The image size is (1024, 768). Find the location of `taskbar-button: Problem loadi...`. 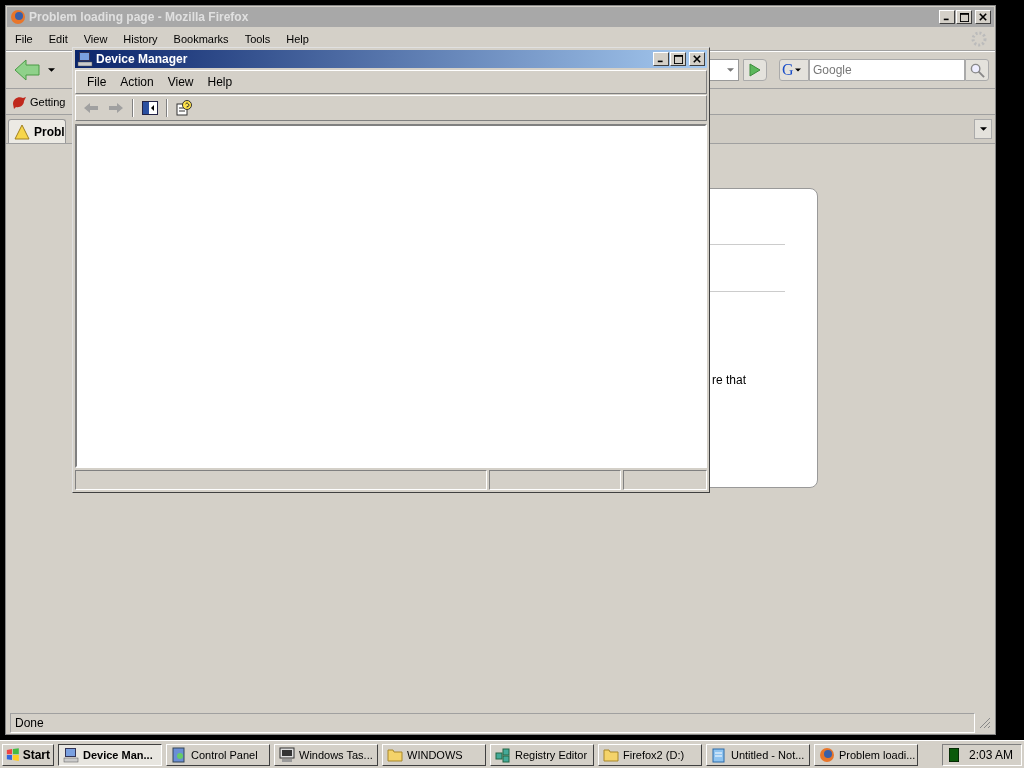

taskbar-button: Problem loadi... is located at coordinates (866, 754).